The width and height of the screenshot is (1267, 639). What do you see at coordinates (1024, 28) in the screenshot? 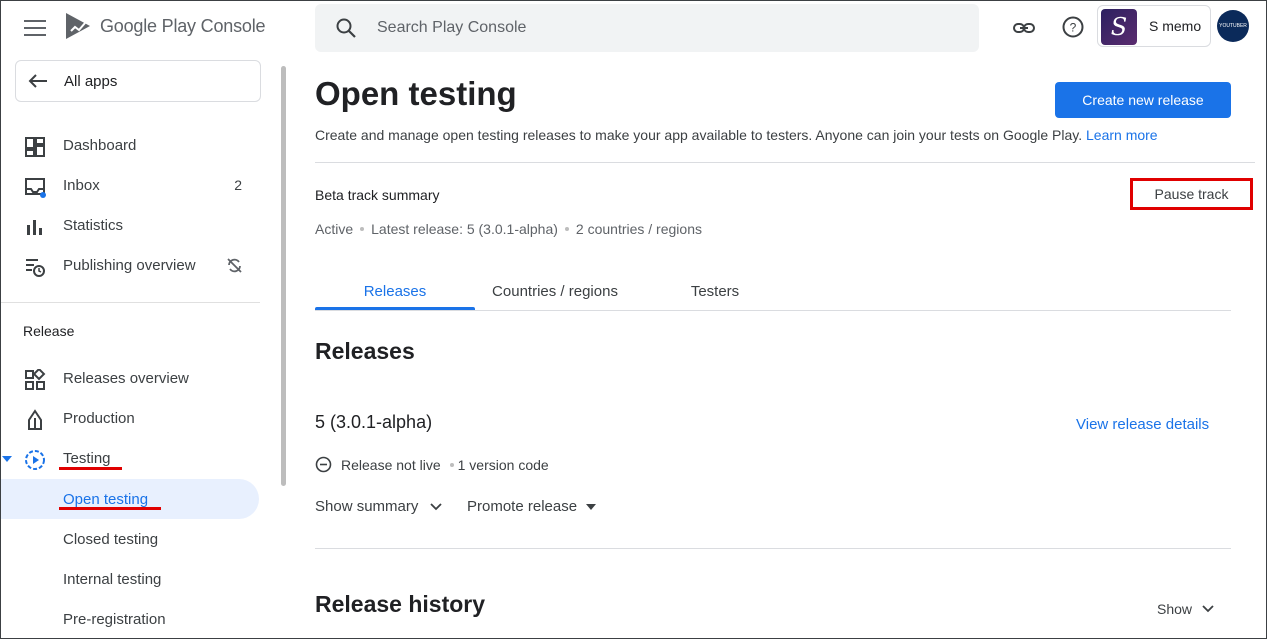
I see `link-icon` at bounding box center [1024, 28].